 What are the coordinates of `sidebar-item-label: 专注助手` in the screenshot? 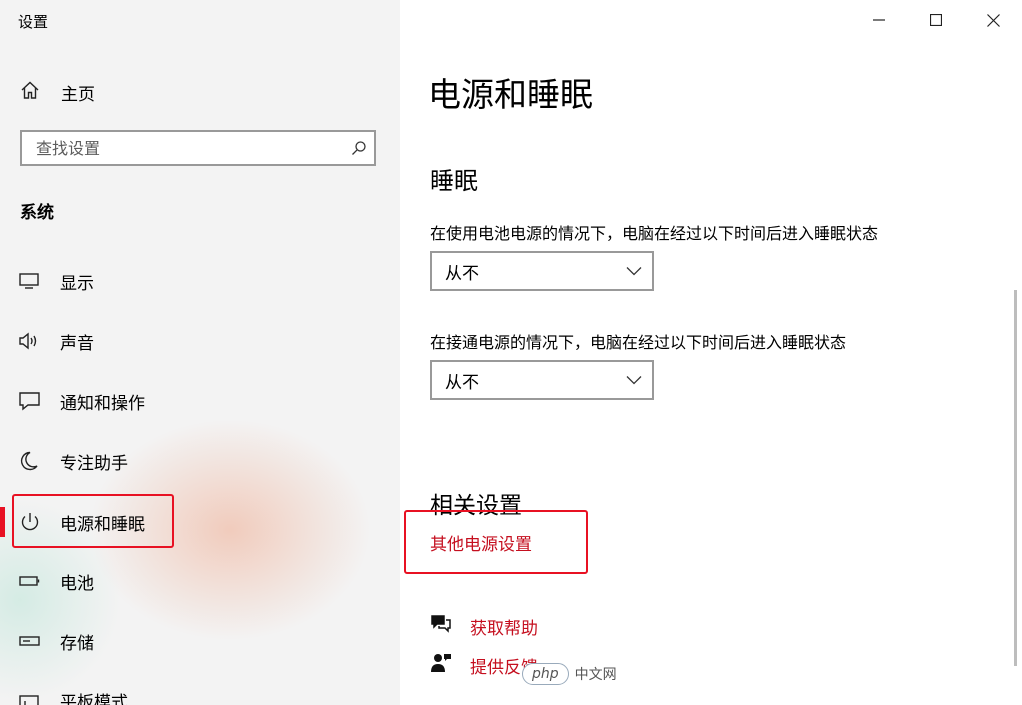 It's located at (94, 463).